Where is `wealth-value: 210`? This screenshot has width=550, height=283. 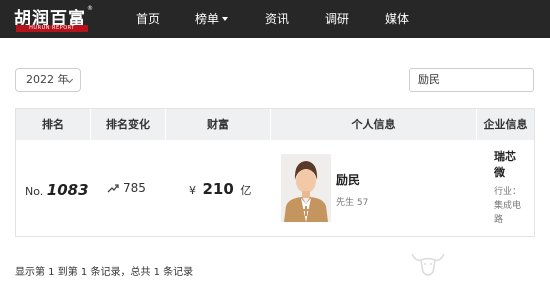 wealth-value: 210 is located at coordinates (218, 189).